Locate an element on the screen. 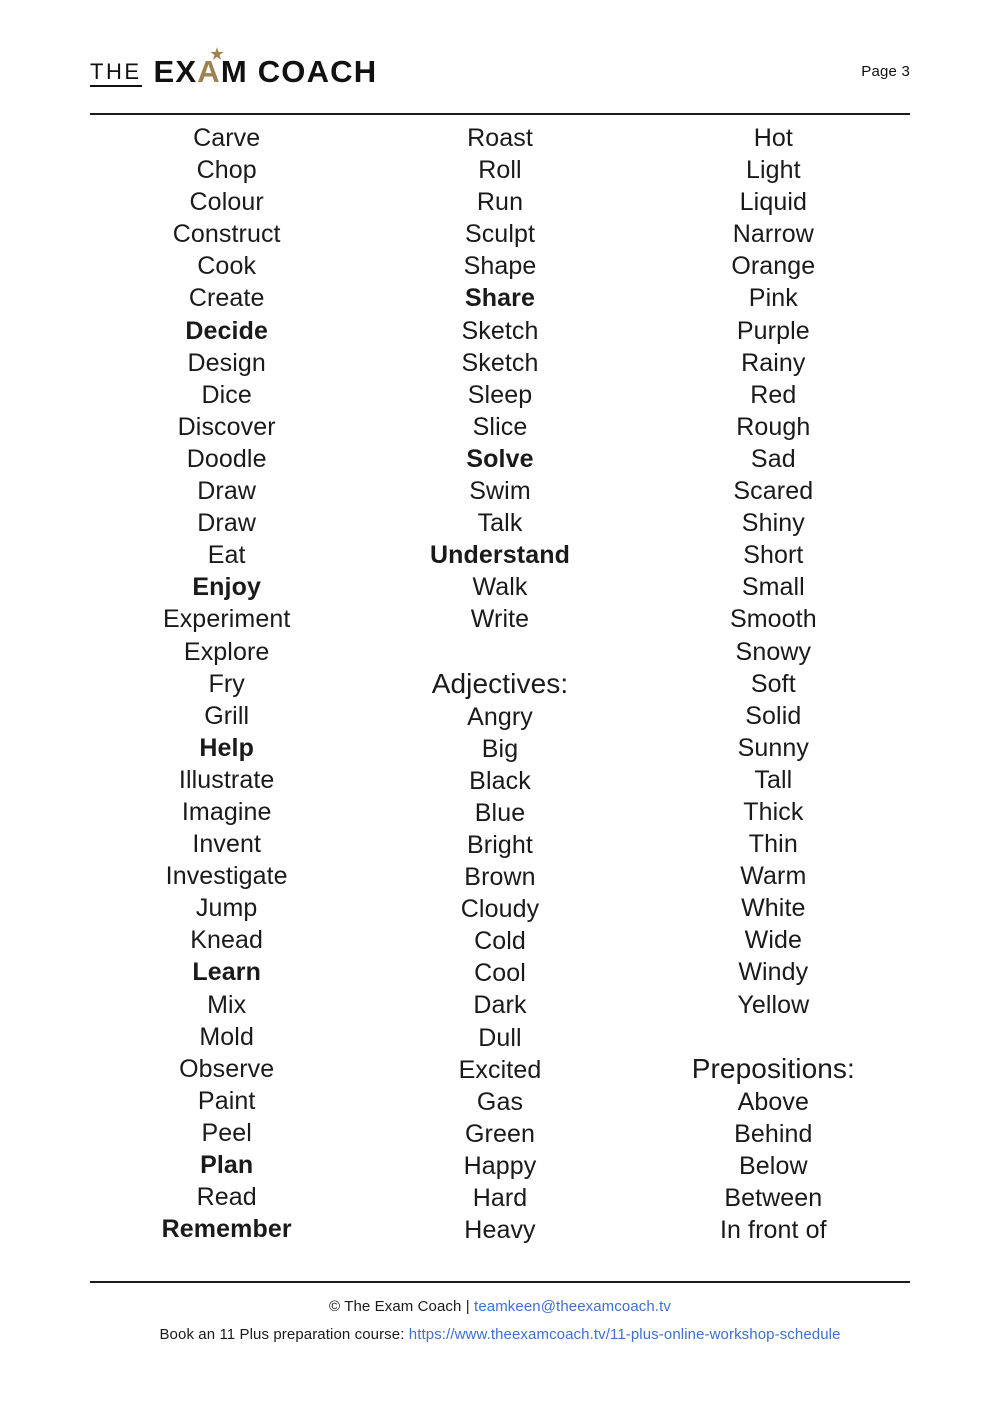 This screenshot has height=1412, width=1000. word-item: Wide is located at coordinates (773, 940).